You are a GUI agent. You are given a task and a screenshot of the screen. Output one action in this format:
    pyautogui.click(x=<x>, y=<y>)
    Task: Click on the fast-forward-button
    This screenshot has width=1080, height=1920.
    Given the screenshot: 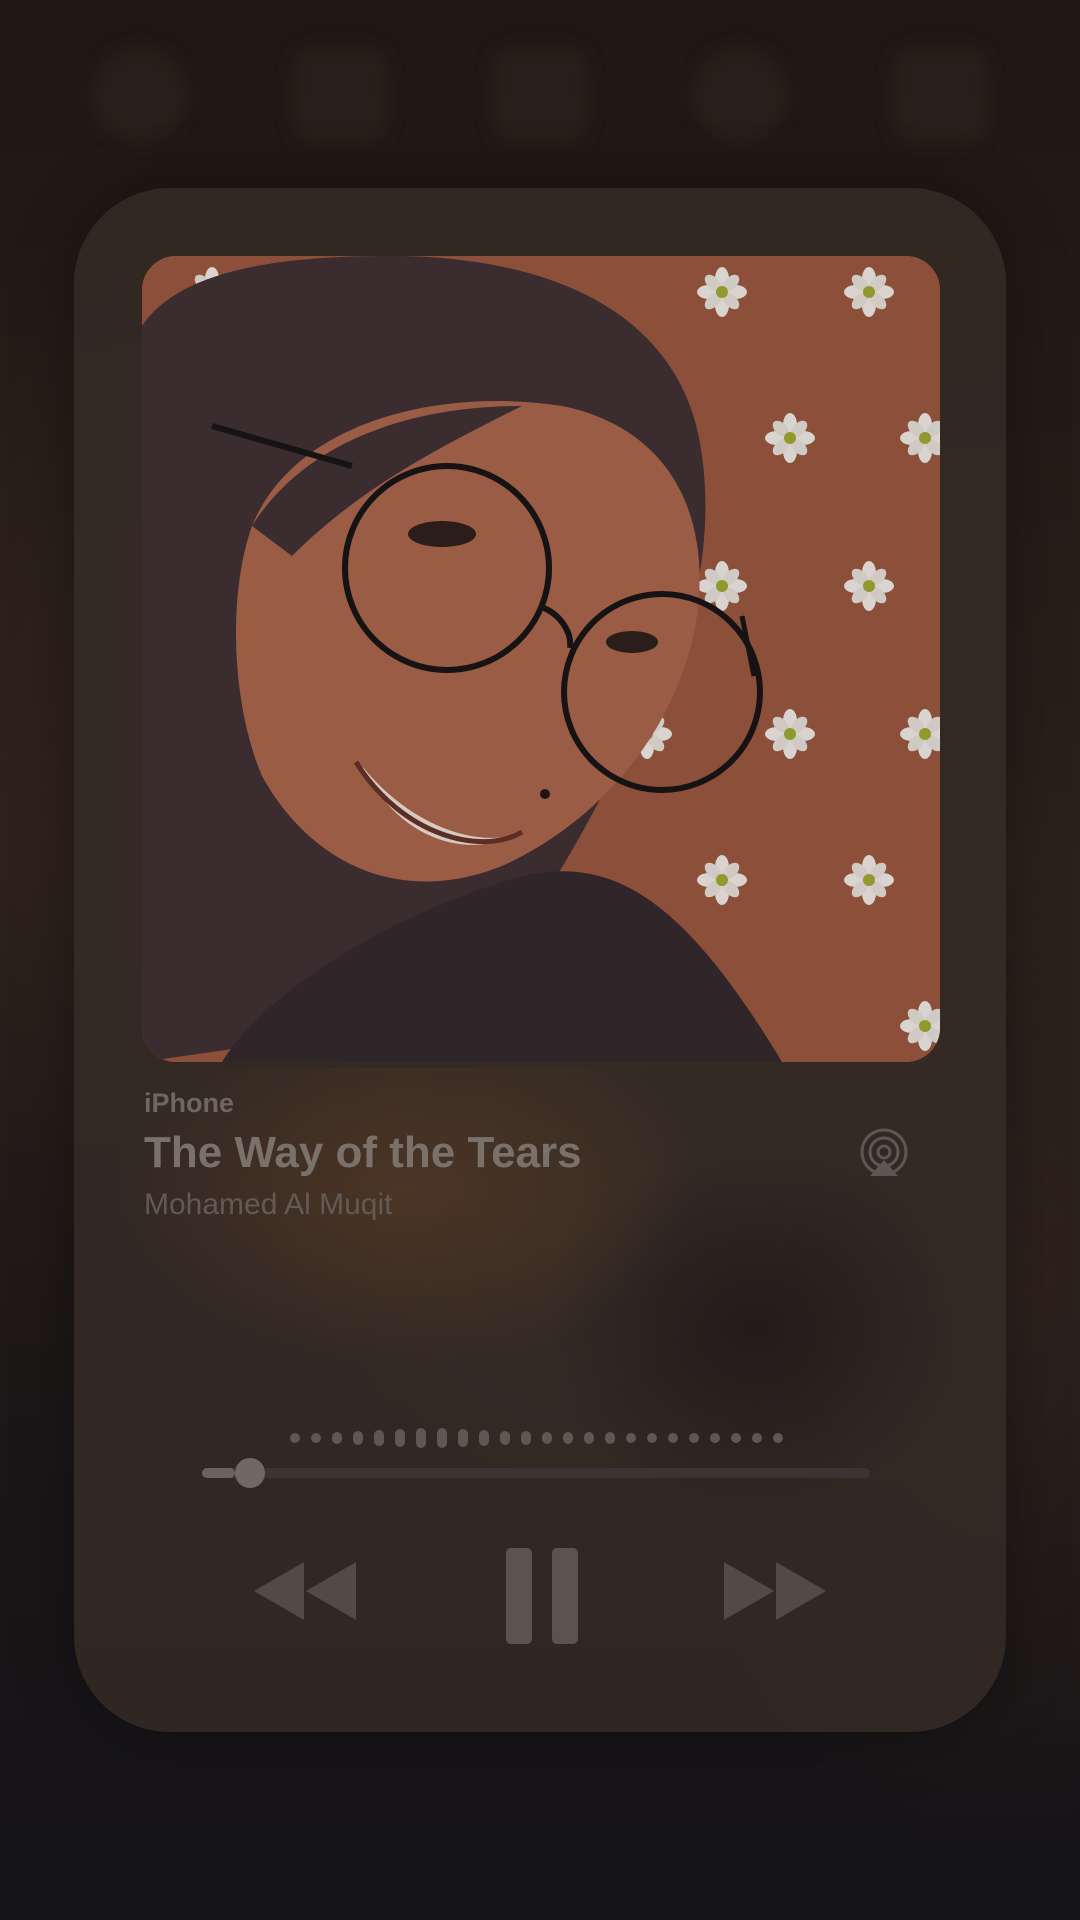 What is the action you would take?
    pyautogui.click(x=775, y=1591)
    